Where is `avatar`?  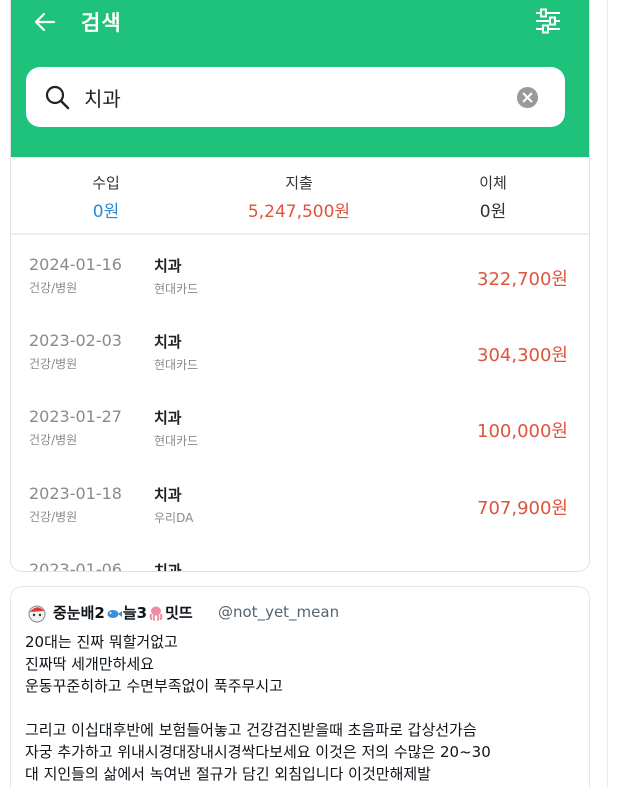
avatar is located at coordinates (37, 613).